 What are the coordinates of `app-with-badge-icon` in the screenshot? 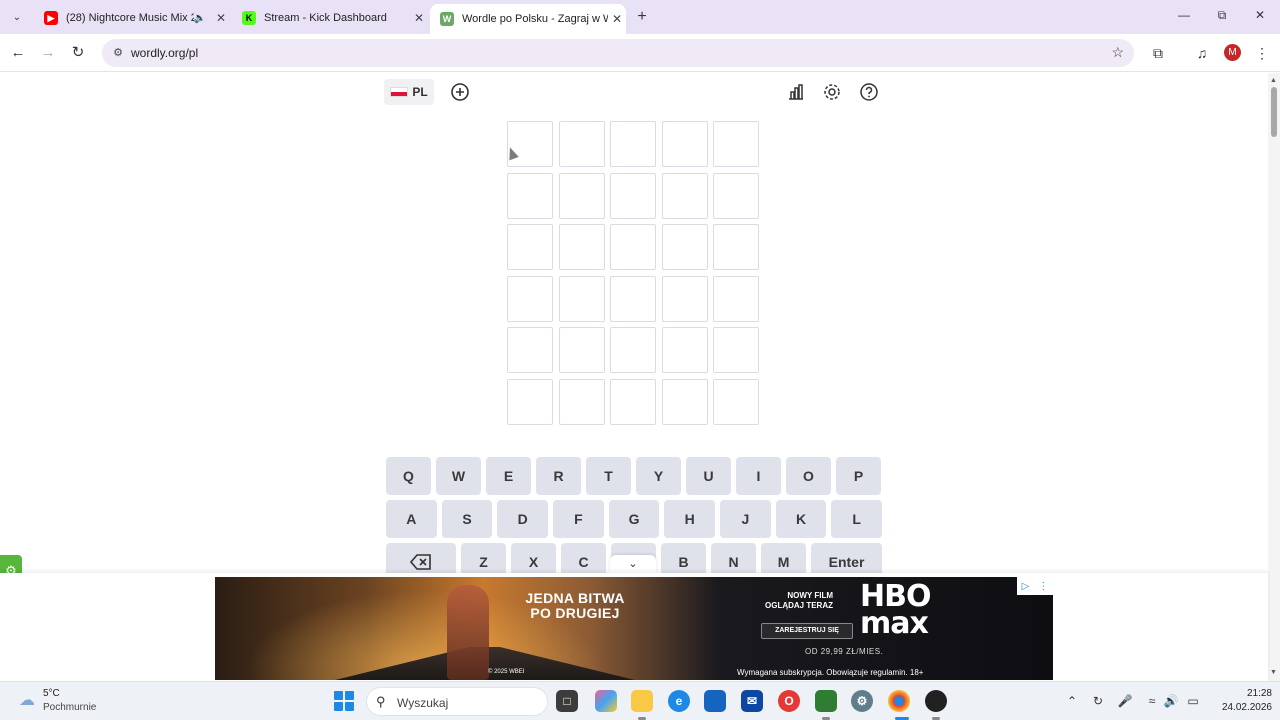 It's located at (936, 701).